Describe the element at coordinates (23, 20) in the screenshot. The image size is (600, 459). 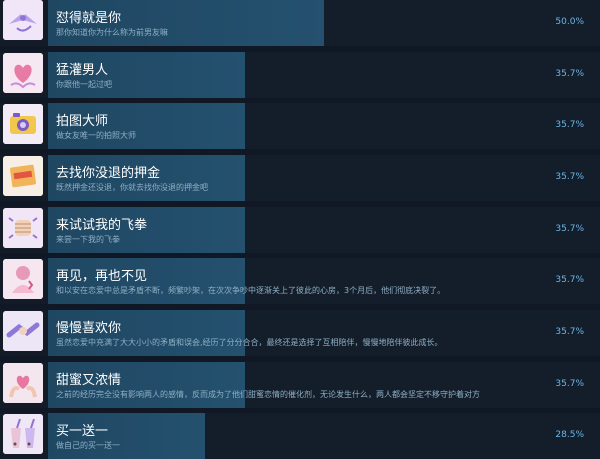
I see `ribbon-bow-icon` at that location.